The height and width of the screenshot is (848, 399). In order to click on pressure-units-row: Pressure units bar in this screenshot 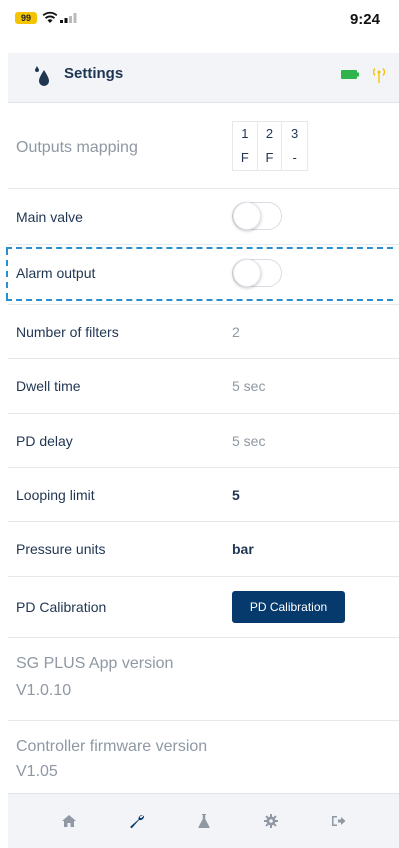, I will do `click(203, 549)`.